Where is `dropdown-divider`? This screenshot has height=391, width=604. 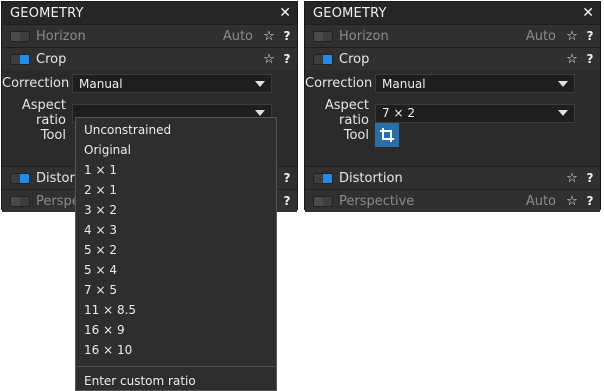 dropdown-divider is located at coordinates (176, 366).